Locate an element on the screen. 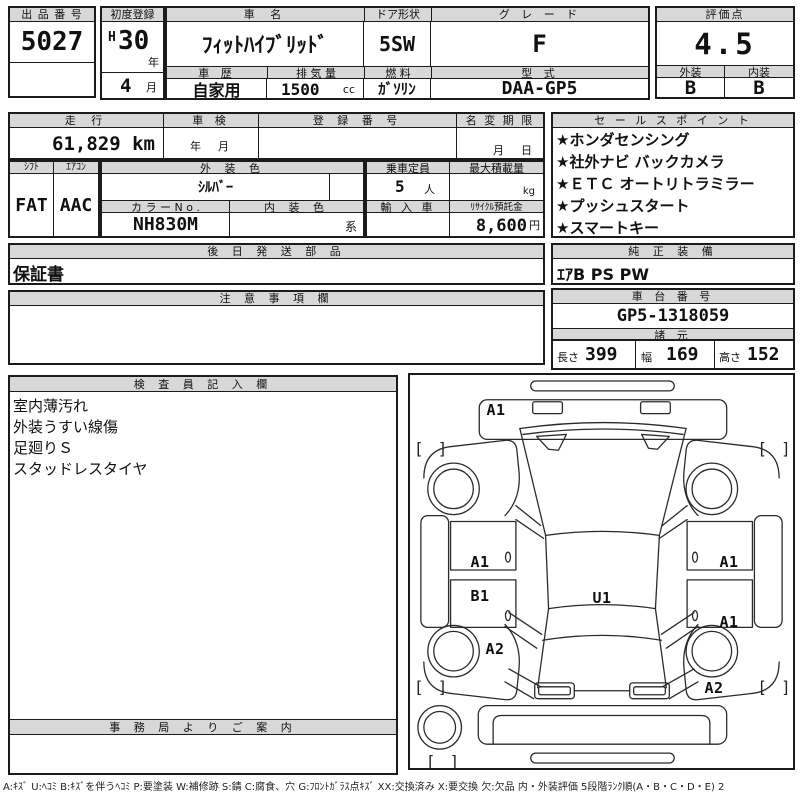  recycle-value: 8,600 is located at coordinates (501, 226).